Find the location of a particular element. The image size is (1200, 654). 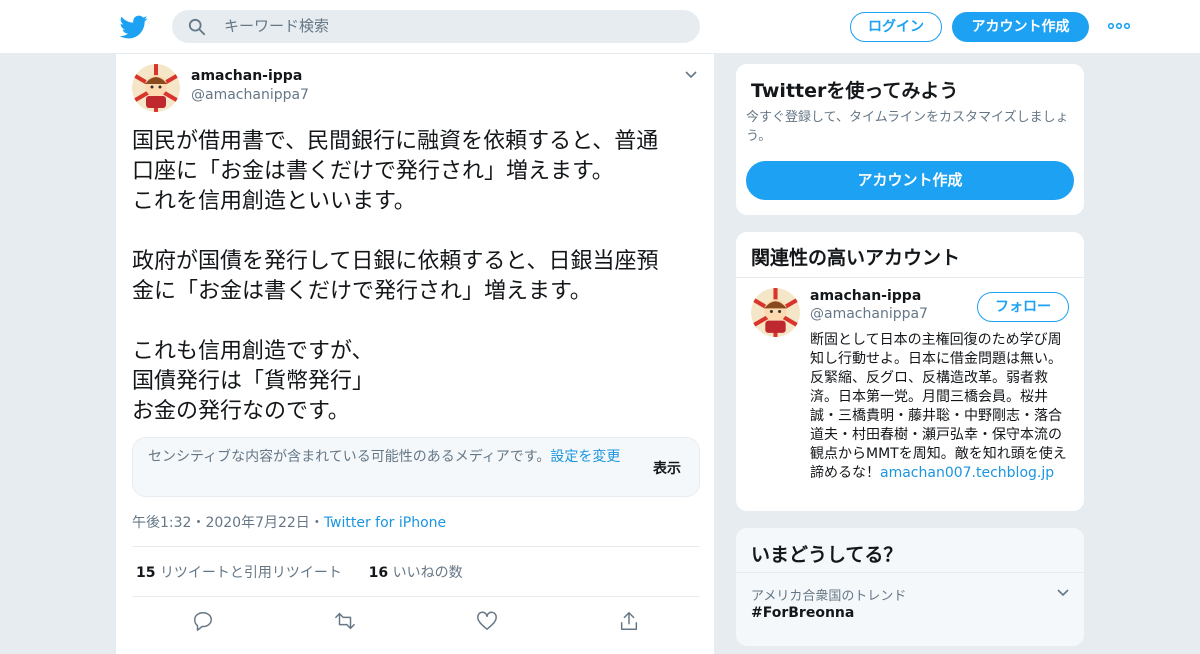

search-box: キーワード検索 is located at coordinates (436, 26).